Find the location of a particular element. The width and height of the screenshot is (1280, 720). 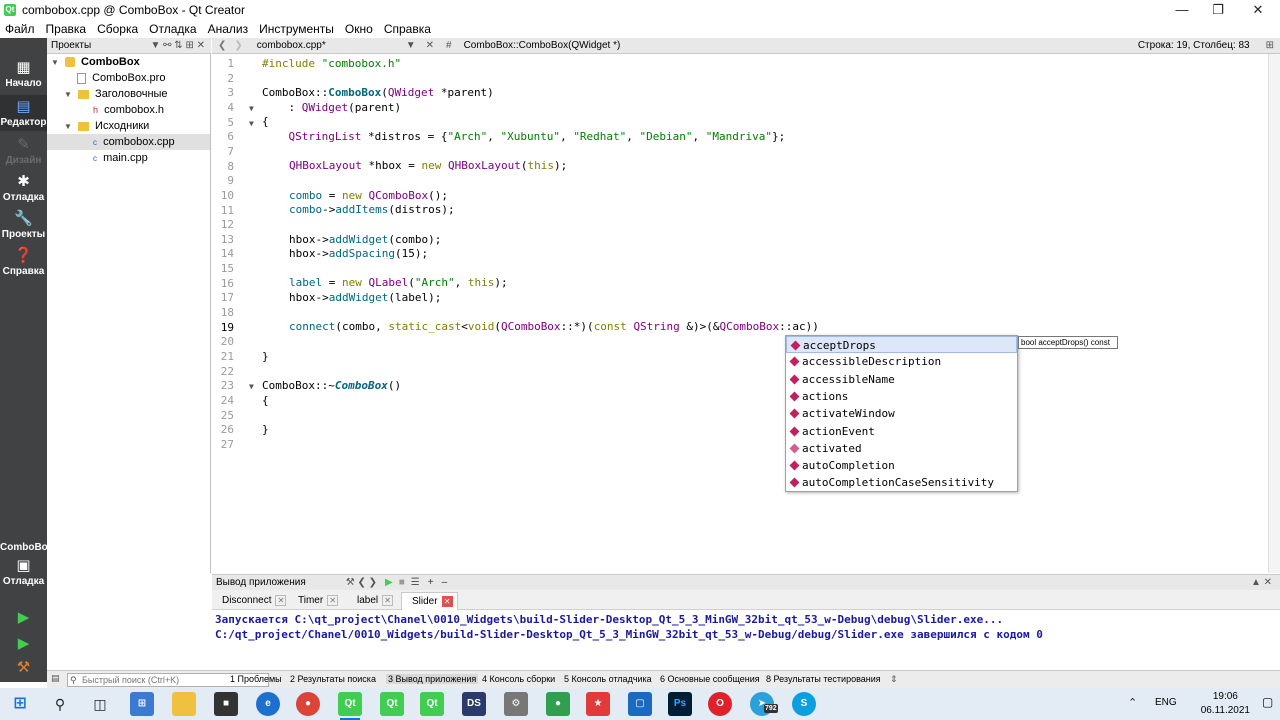

menu-build: Сборка is located at coordinates (118, 29).